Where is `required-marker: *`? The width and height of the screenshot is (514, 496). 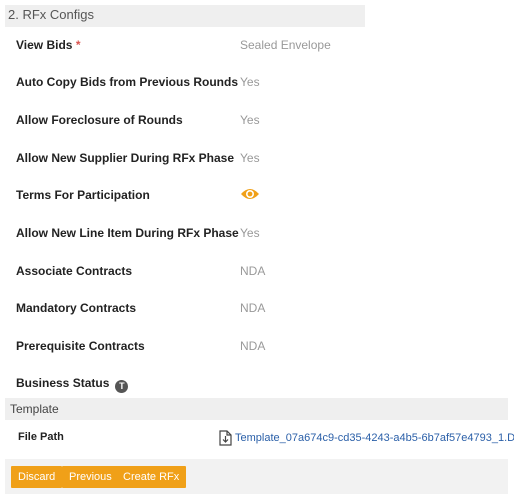
required-marker: * is located at coordinates (78, 45).